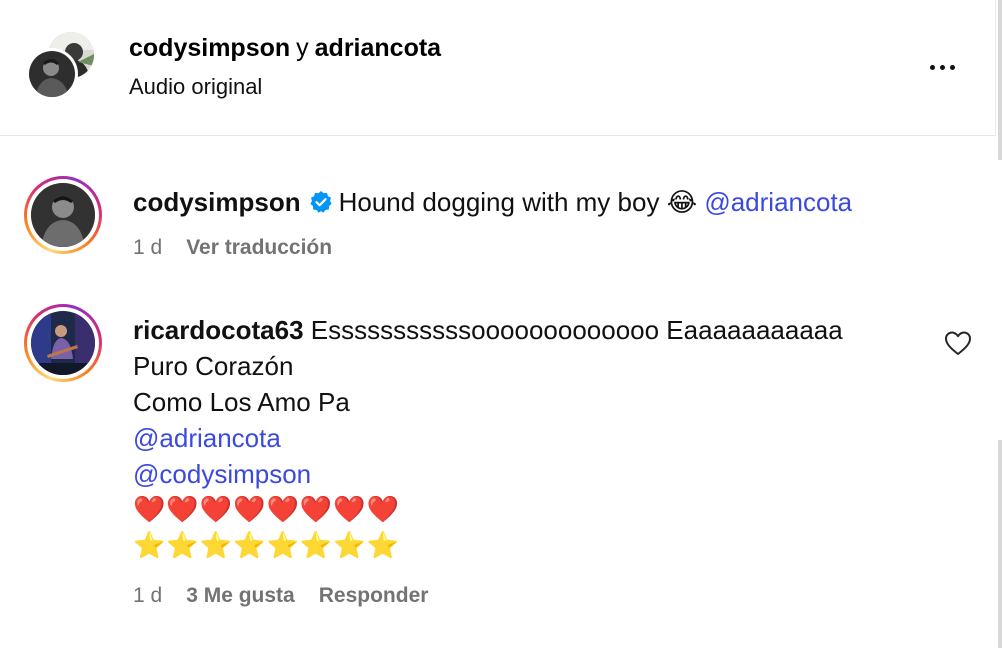 Image resolution: width=1002 pixels, height=648 pixels. What do you see at coordinates (682, 203) in the screenshot?
I see `laughing-emoji: 😂` at bounding box center [682, 203].